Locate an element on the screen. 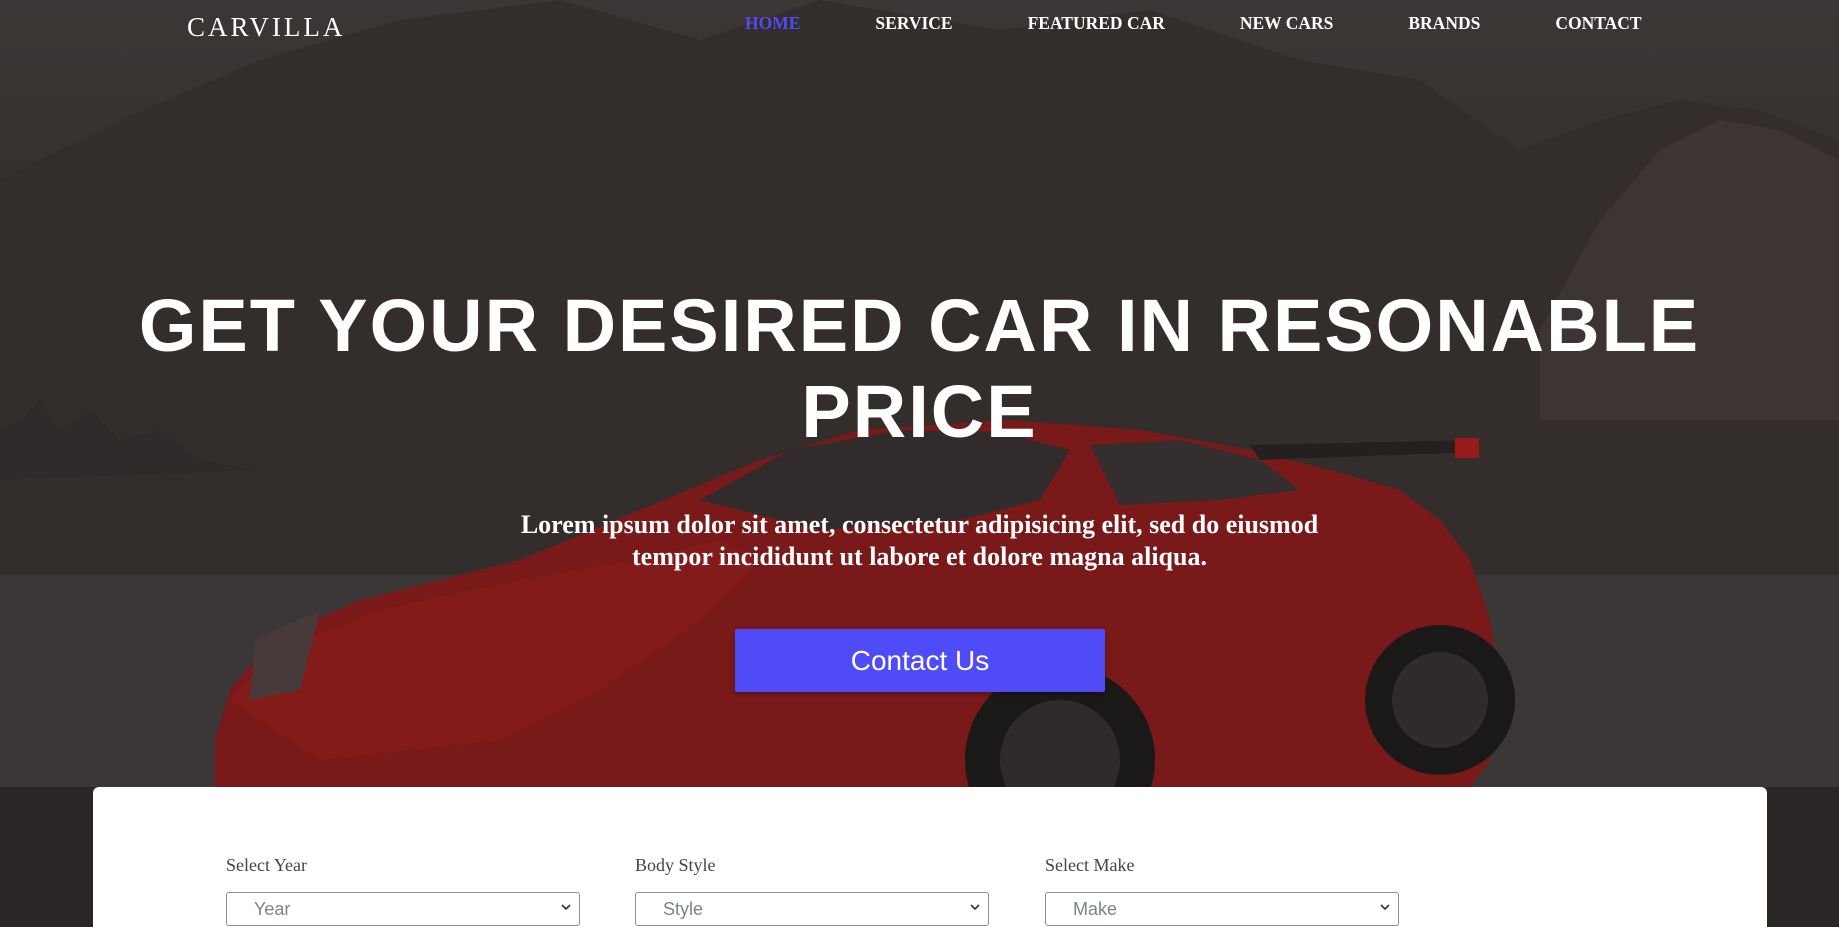 The image size is (1839, 927). brand-logo: CARVILLA is located at coordinates (266, 27).